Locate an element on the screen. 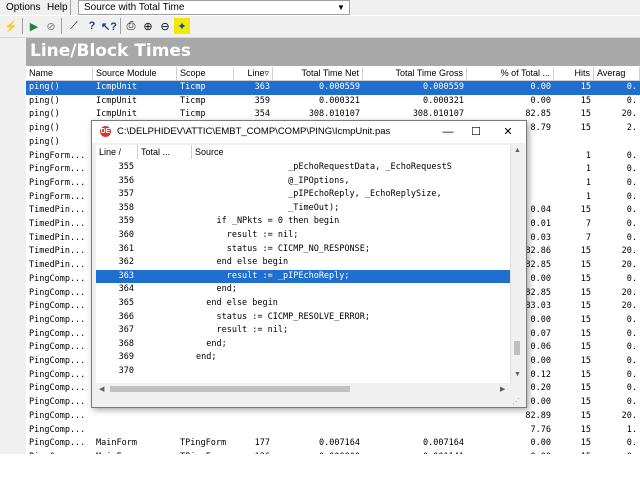 The height and width of the screenshot is (477, 640). cell-hits: 7 is located at coordinates (588, 237).